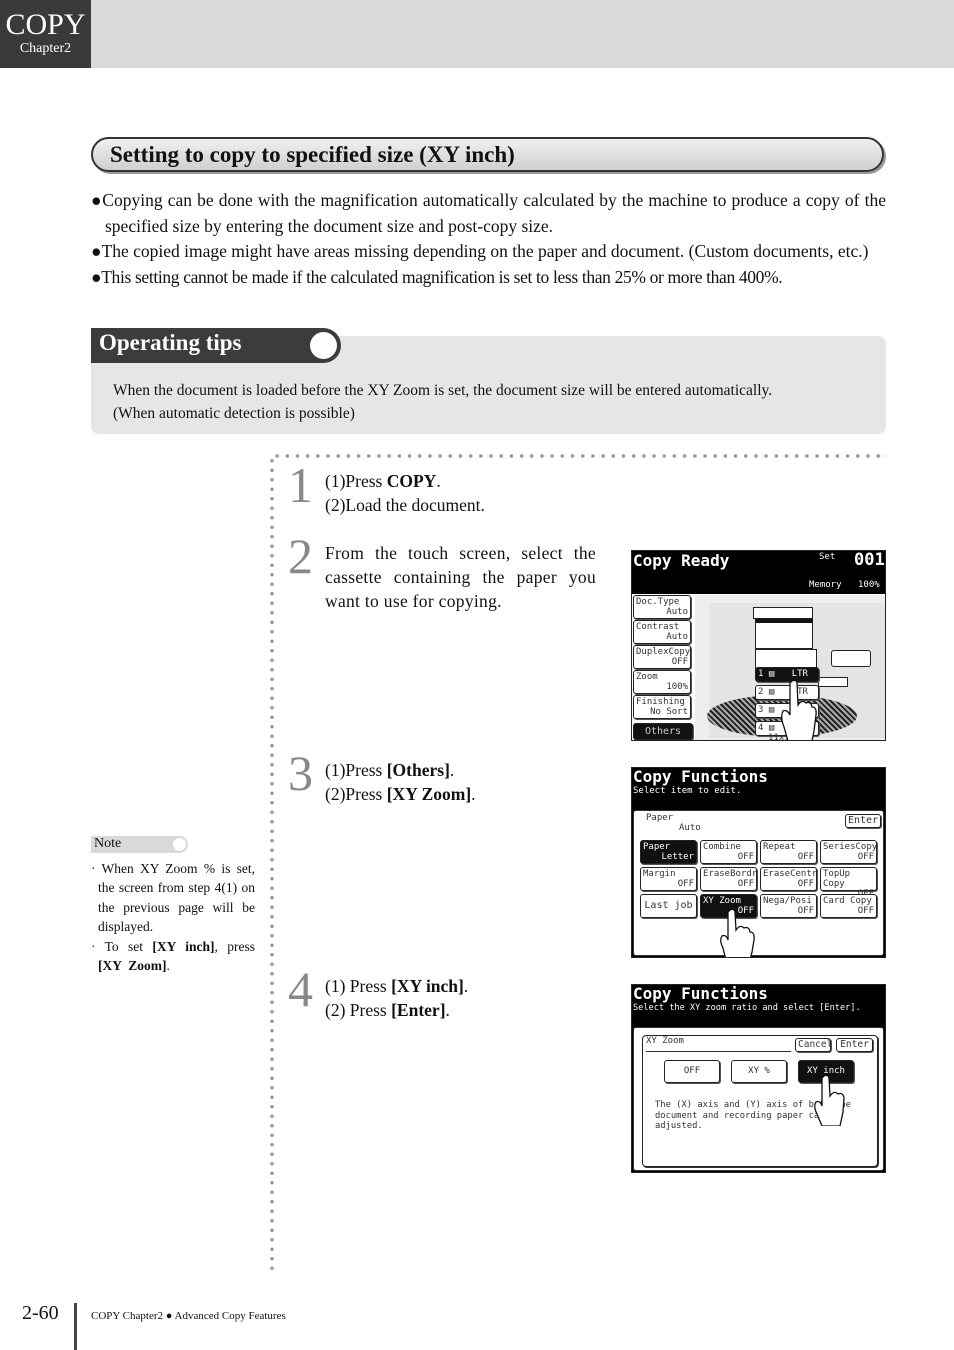  Describe the element at coordinates (848, 852) in the screenshot. I see `function-button-seriescopy: SeriesCopy OFF` at that location.